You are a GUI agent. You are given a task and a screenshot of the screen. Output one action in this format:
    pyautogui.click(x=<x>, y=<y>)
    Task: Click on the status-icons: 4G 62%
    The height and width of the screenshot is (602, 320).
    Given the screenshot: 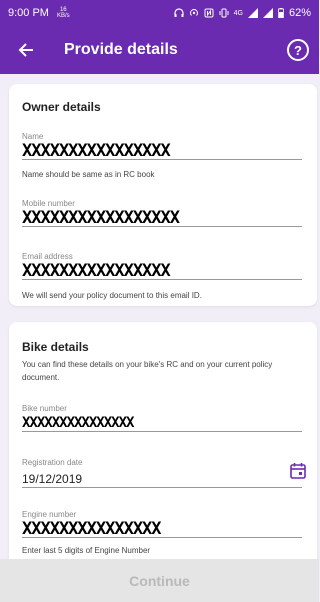 What is the action you would take?
    pyautogui.click(x=242, y=13)
    